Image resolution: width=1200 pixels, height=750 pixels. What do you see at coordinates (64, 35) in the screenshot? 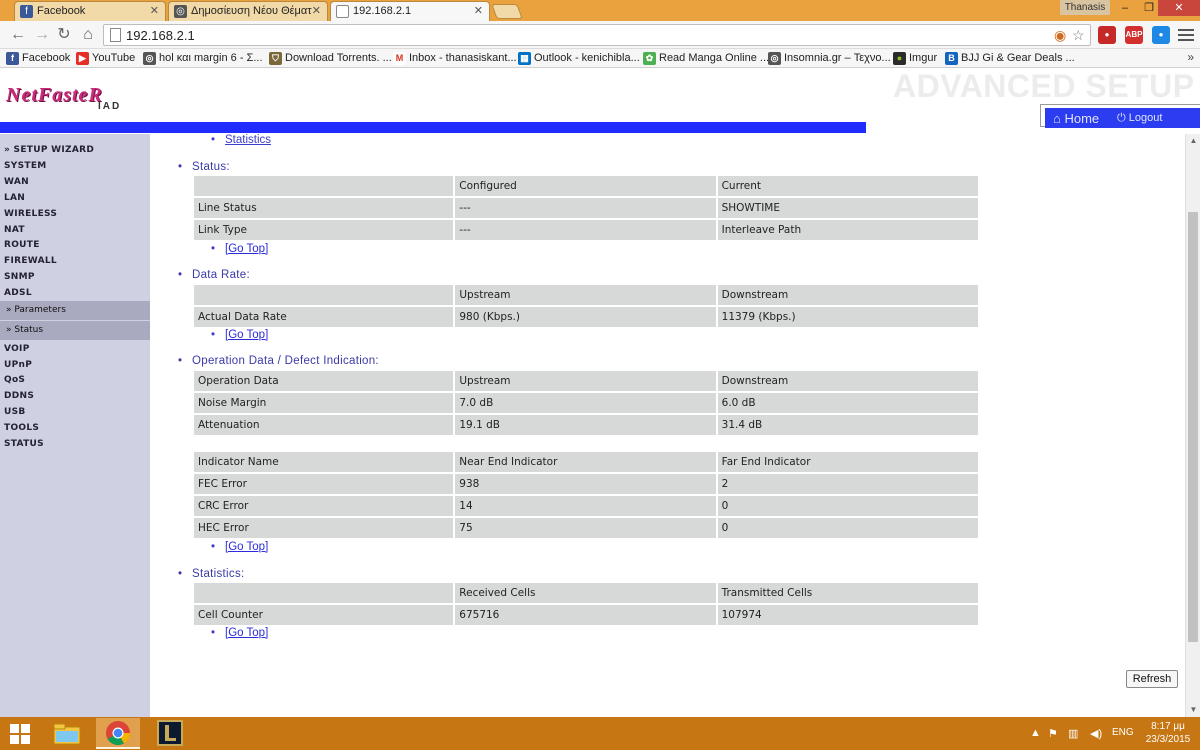
I see `reload-button: ↻` at bounding box center [64, 35].